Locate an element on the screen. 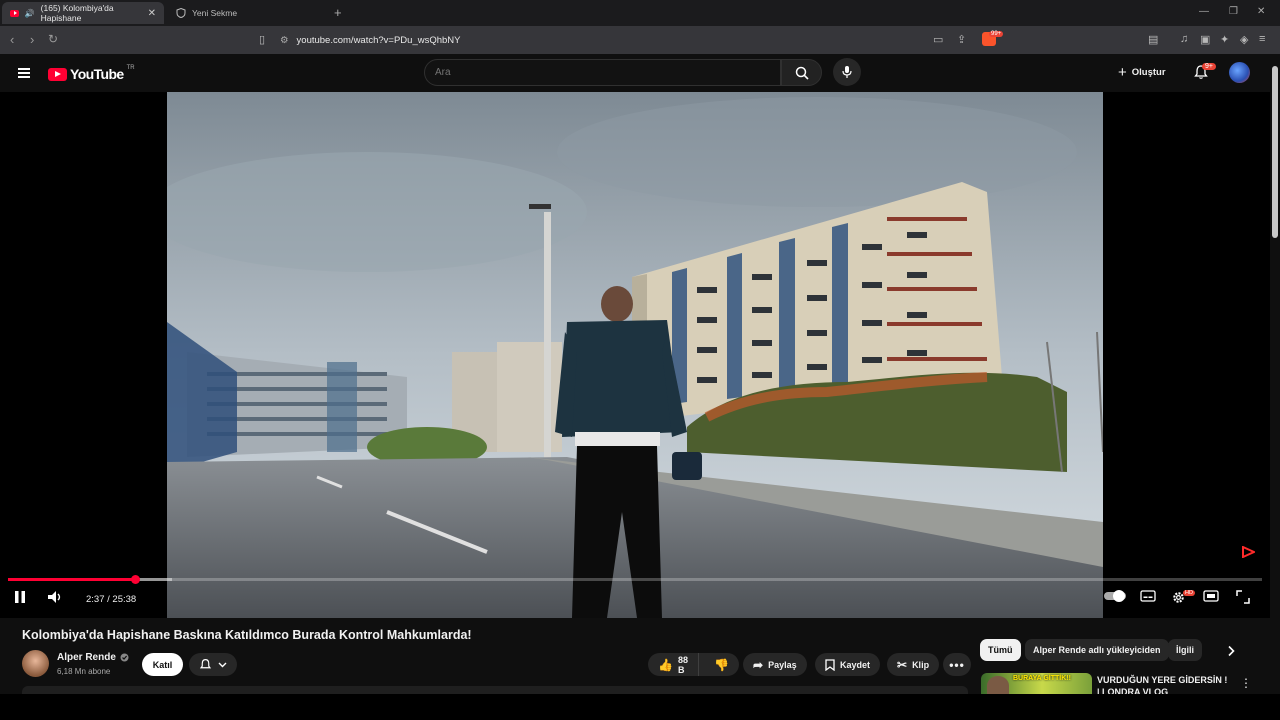  tab-title: Yeni Sekme is located at coordinates (215, 13).